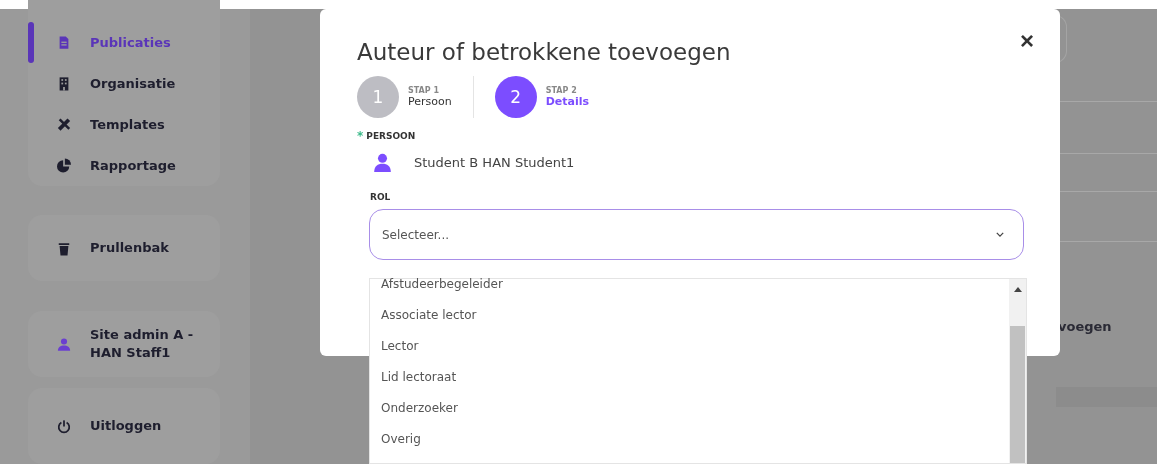 This screenshot has height=464, width=1157. What do you see at coordinates (689, 408) in the screenshot?
I see `dropdown-option: Onderzoeker` at bounding box center [689, 408].